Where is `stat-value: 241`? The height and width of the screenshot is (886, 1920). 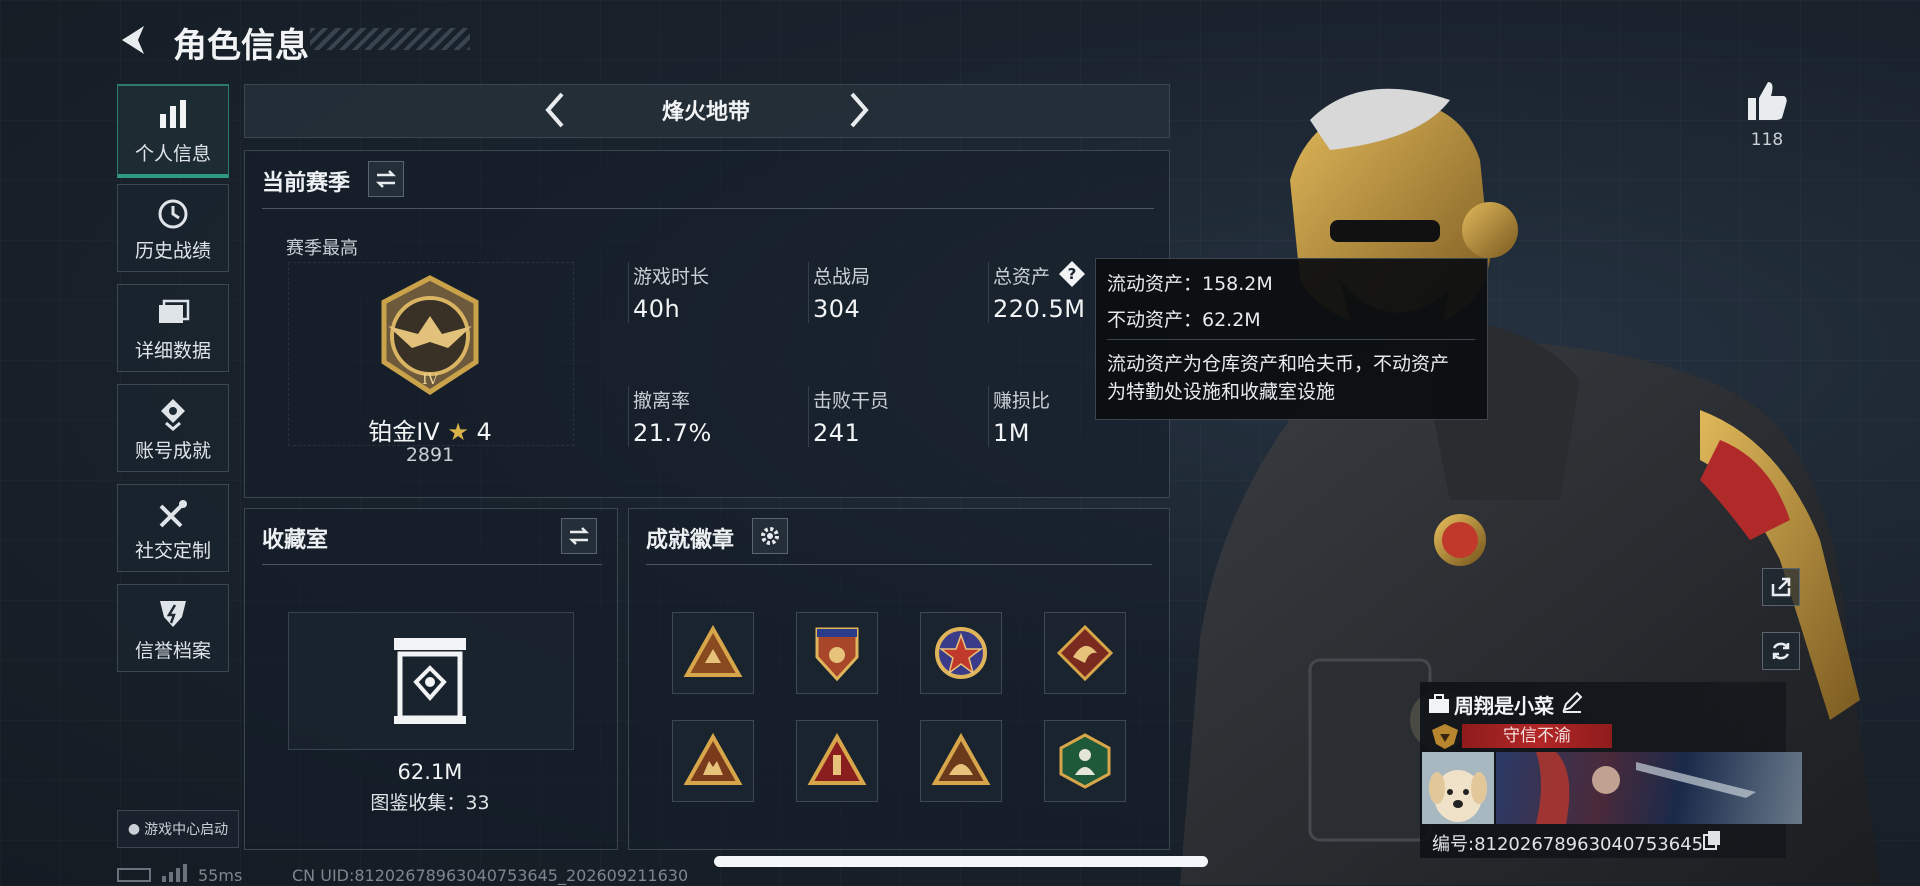
stat-value: 241 is located at coordinates (837, 433).